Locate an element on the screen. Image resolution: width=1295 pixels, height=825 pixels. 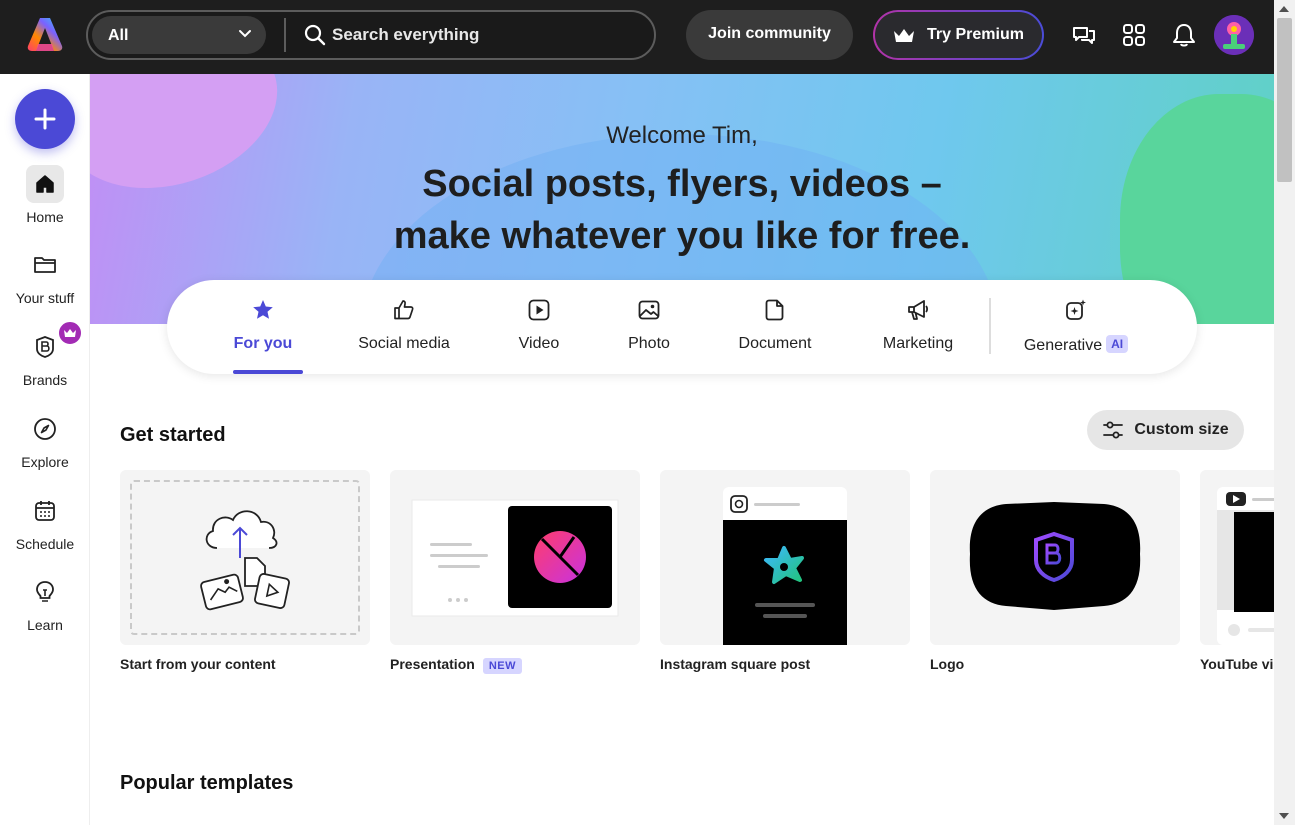
tab-marketing: Marketing is located at coordinates (918, 328).